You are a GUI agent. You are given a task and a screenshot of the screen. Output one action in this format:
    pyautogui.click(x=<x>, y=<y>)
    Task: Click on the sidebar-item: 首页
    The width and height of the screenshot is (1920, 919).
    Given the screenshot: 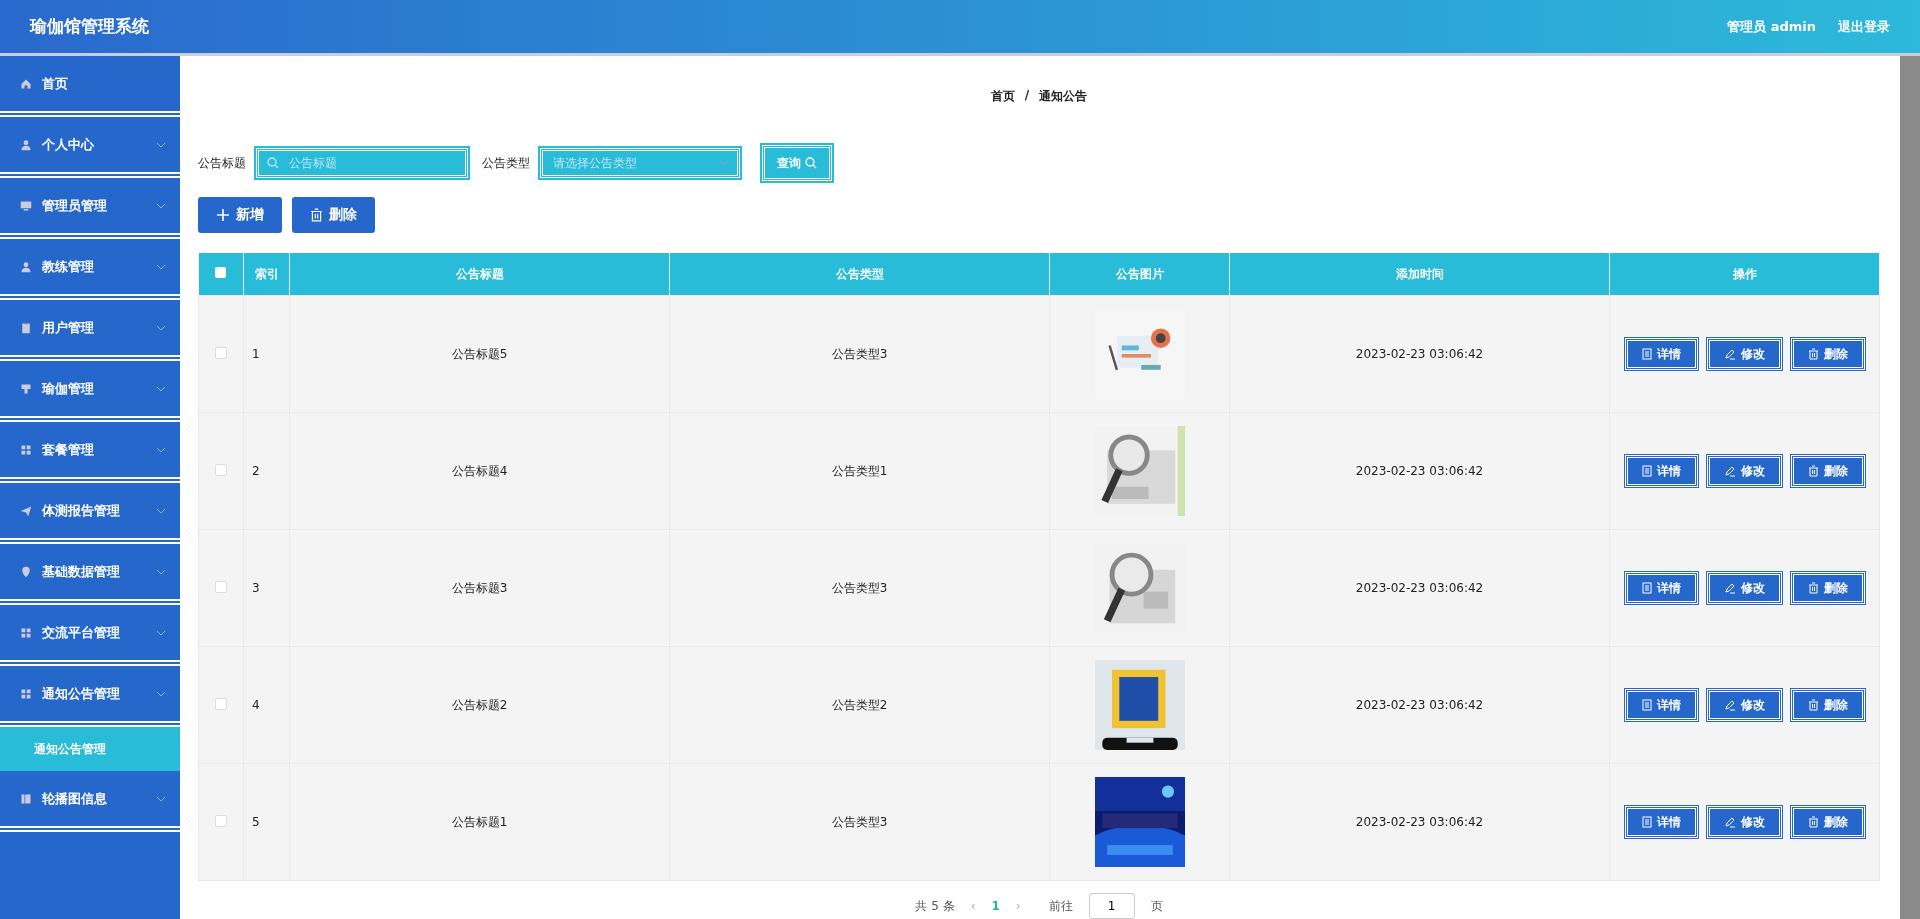 What is the action you would take?
    pyautogui.click(x=90, y=86)
    